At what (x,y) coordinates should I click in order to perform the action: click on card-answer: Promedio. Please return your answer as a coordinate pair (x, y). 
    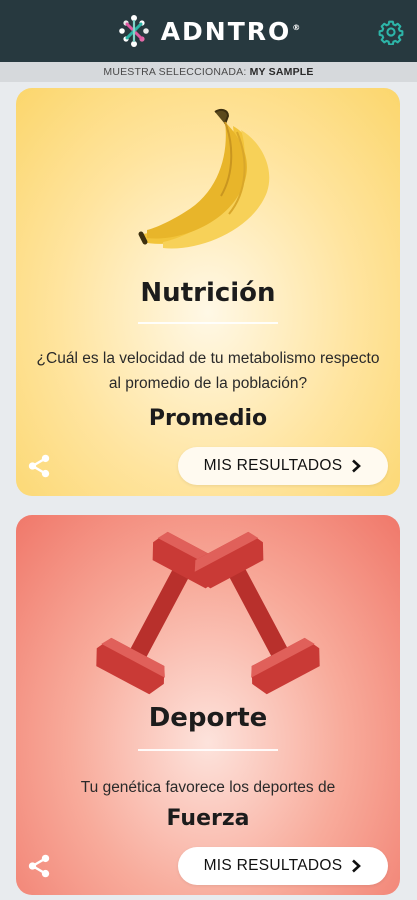
    Looking at the image, I should click on (208, 418).